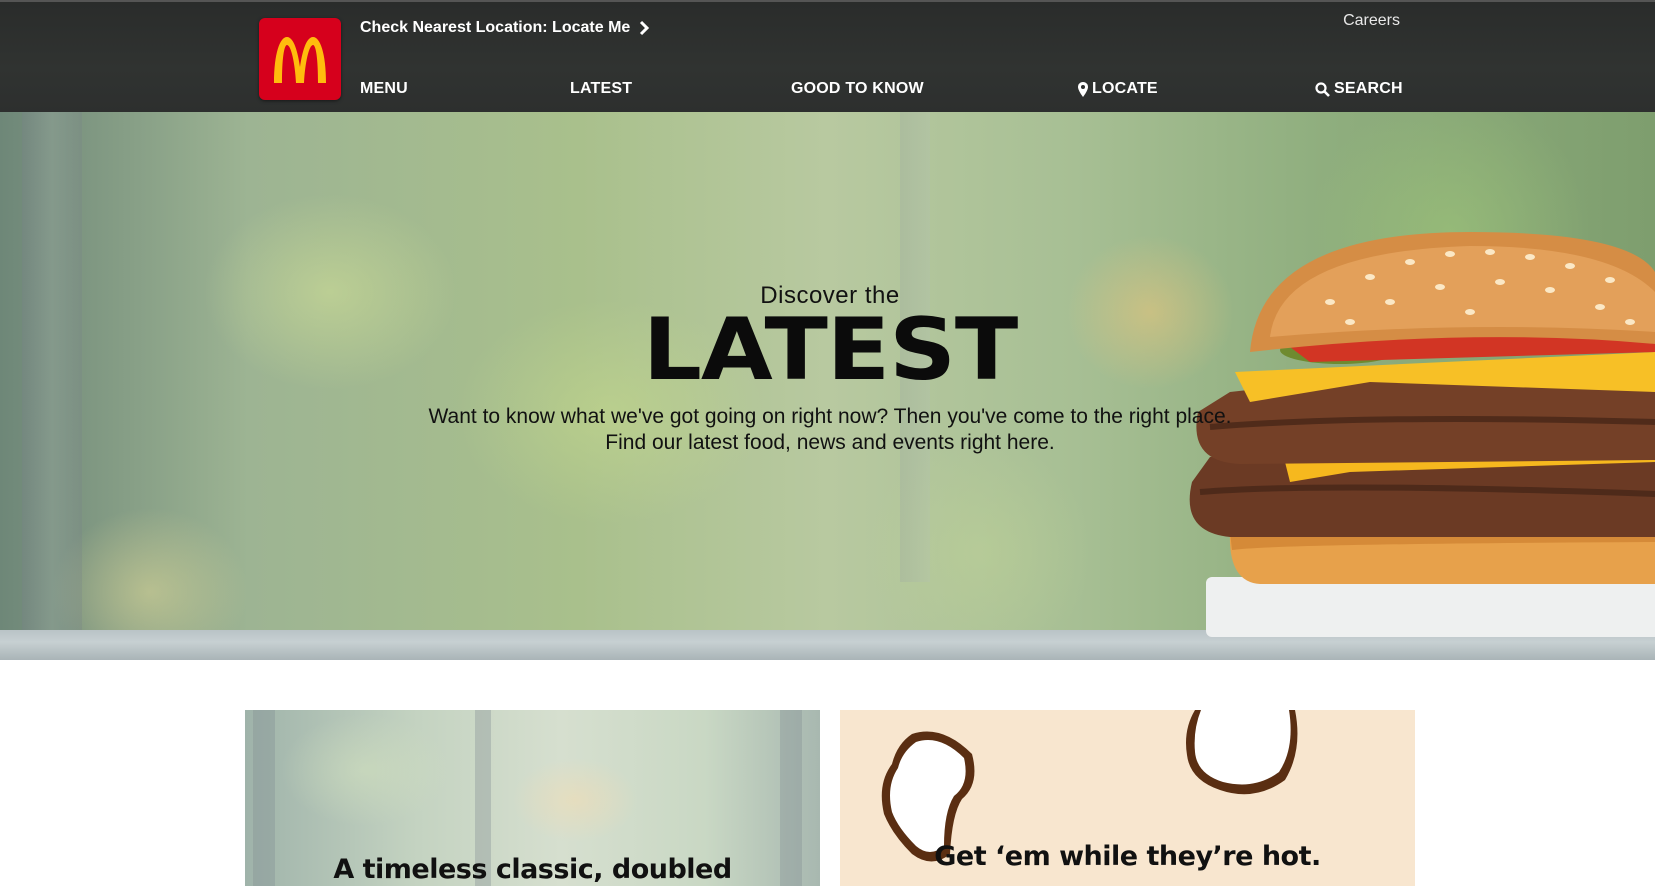  Describe the element at coordinates (1127, 856) in the screenshot. I see `card-heading: Get ‘em while they’re hot.` at that location.